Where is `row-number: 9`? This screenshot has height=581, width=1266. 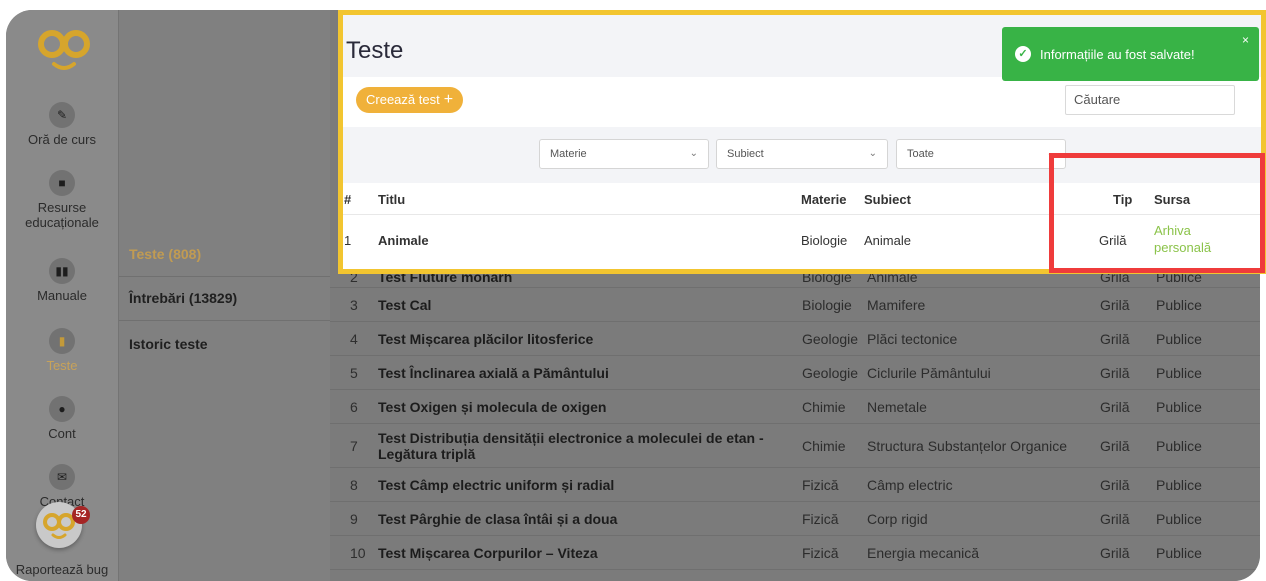 row-number: 9 is located at coordinates (354, 518).